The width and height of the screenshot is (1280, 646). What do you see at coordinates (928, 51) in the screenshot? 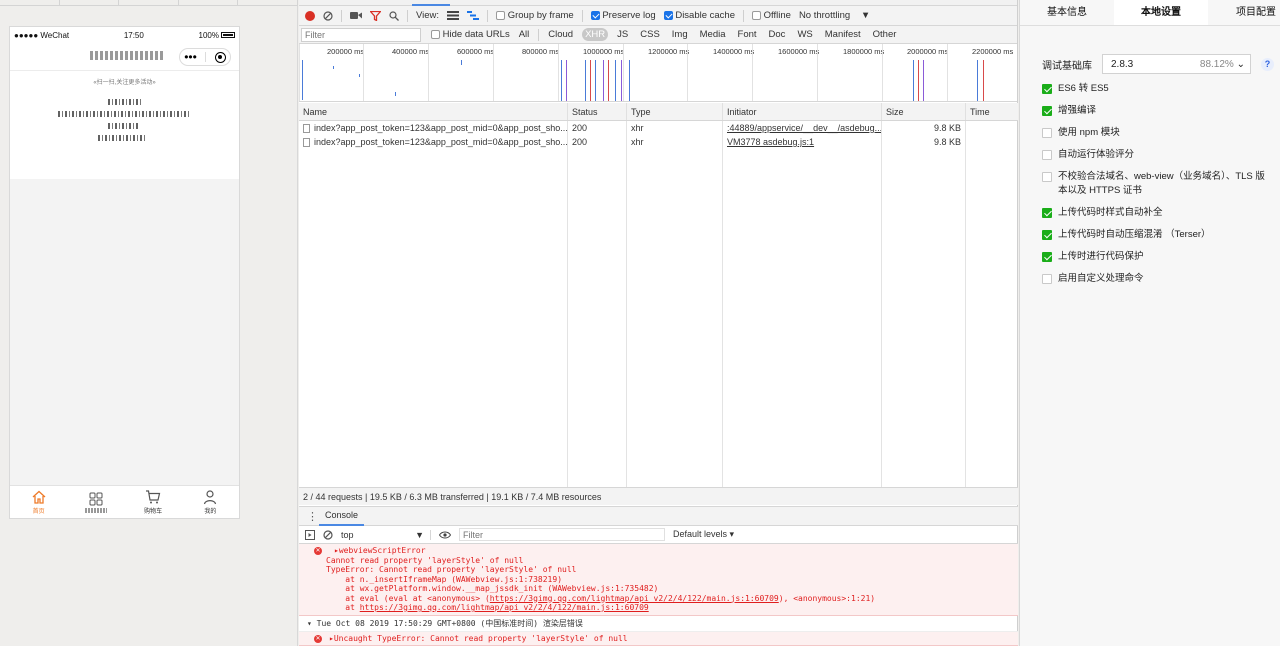
I see `timeline-tick-label: 2000000 ms` at bounding box center [928, 51].